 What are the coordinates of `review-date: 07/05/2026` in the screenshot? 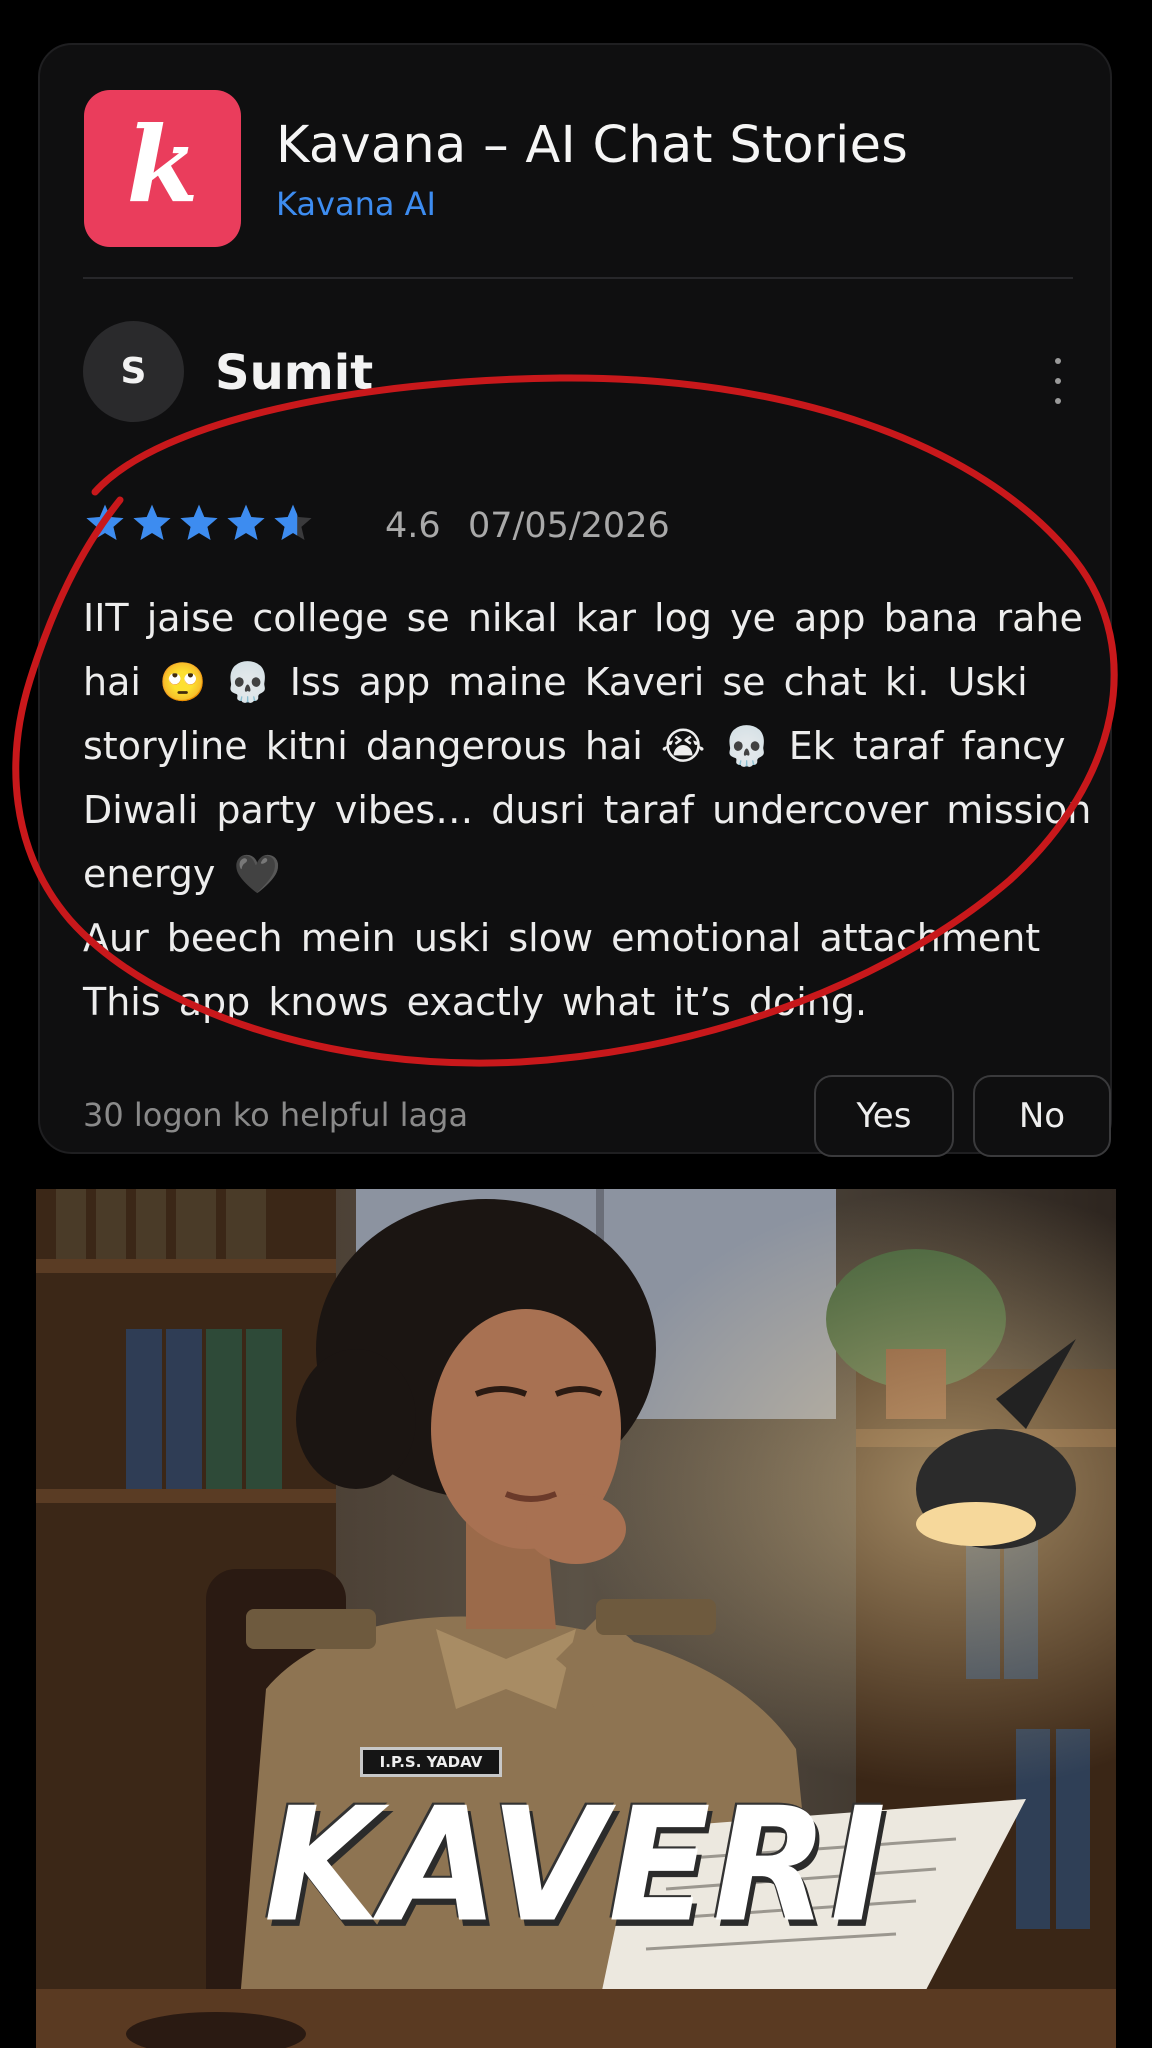 It's located at (569, 526).